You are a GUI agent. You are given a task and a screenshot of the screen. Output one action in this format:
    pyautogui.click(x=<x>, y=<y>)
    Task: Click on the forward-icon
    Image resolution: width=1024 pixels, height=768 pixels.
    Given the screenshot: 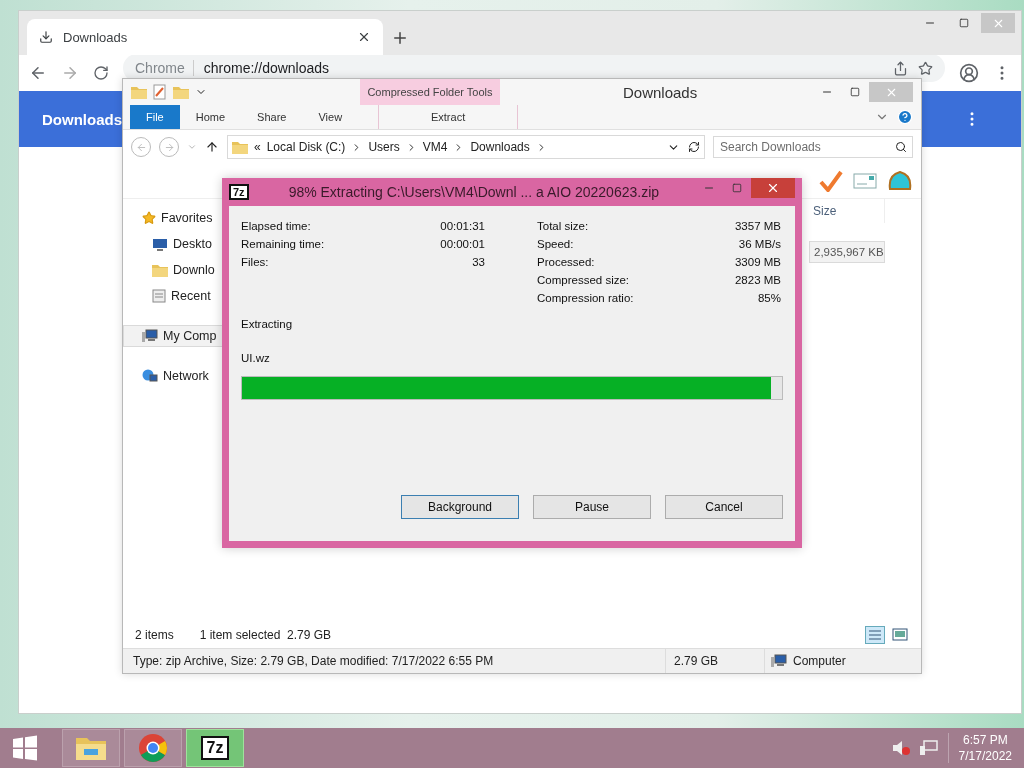 What is the action you would take?
    pyautogui.click(x=70, y=73)
    